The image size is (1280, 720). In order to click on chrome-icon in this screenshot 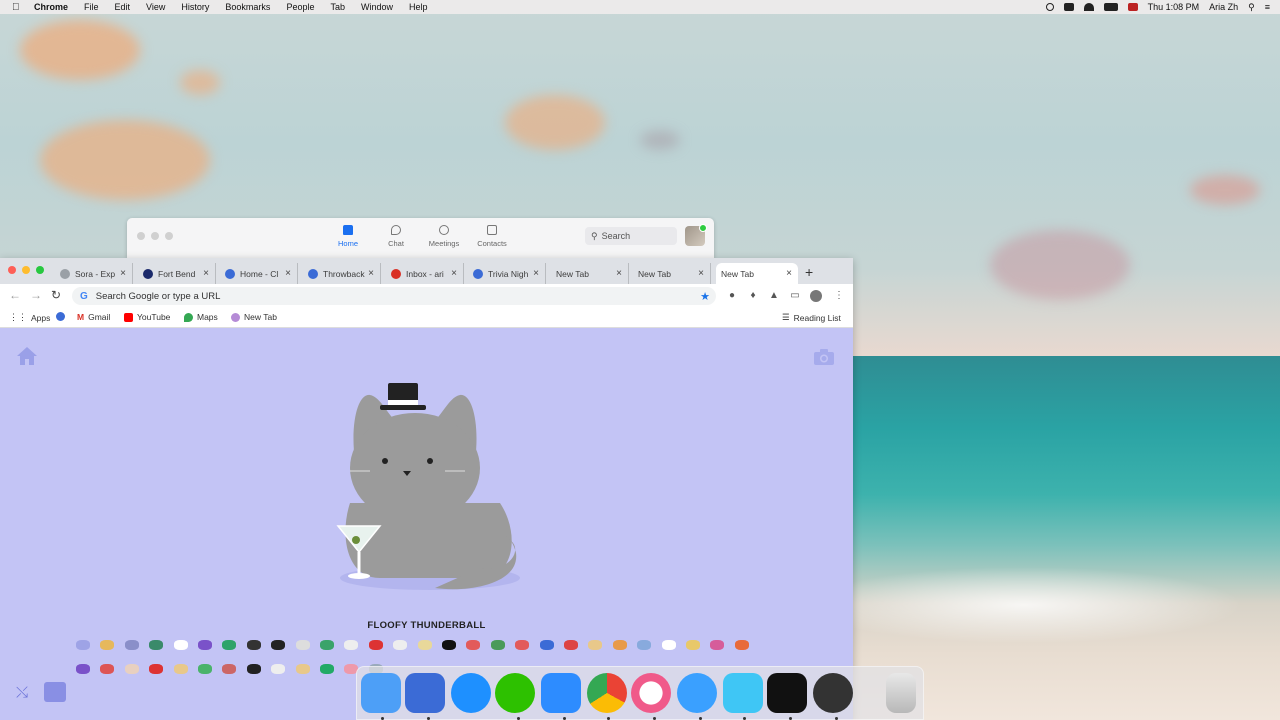, I will do `click(607, 693)`.